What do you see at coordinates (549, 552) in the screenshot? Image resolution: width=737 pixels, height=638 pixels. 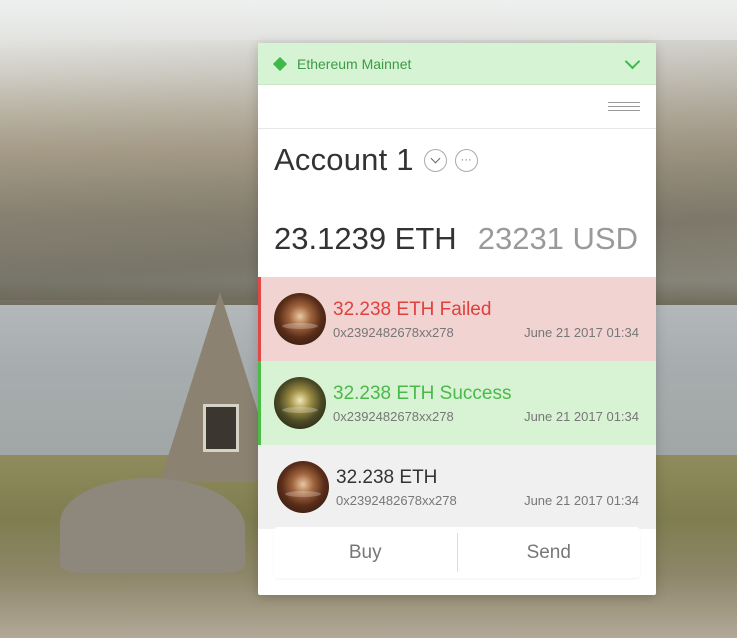 I see `send-button: Send` at bounding box center [549, 552].